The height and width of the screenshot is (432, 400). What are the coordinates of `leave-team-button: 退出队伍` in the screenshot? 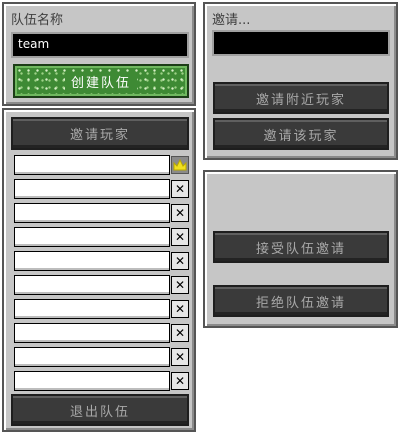 It's located at (100, 410).